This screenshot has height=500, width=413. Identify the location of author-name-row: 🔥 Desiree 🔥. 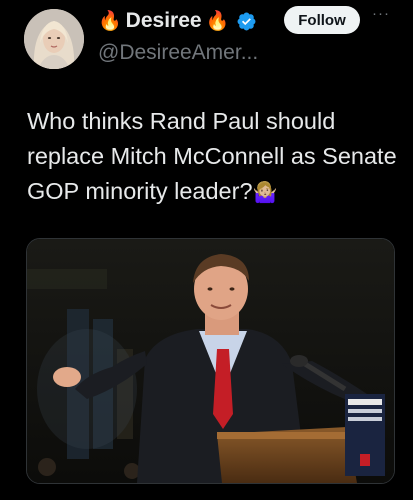
(177, 21).